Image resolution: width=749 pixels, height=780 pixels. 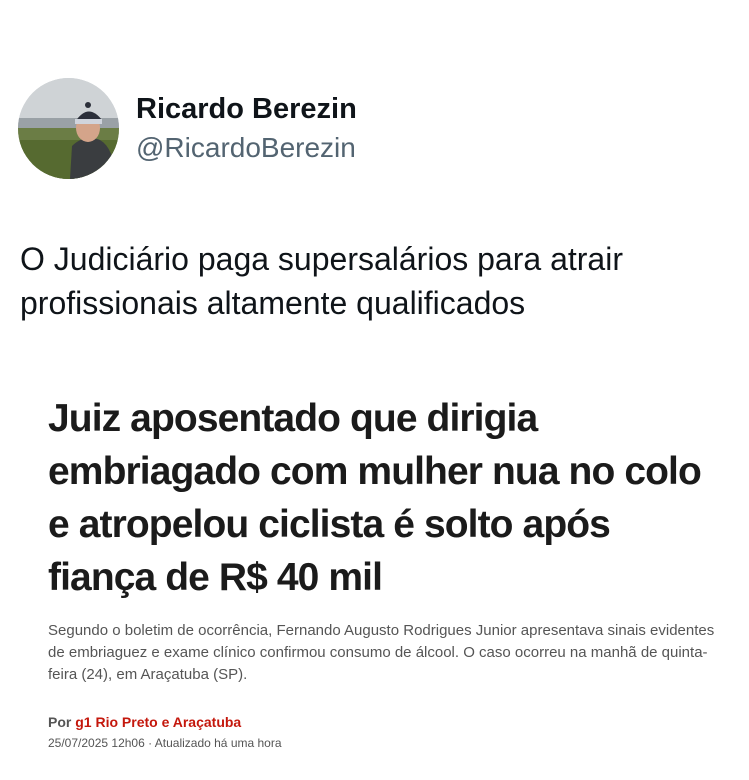 I want to click on avatar-photo, so click(x=68, y=128).